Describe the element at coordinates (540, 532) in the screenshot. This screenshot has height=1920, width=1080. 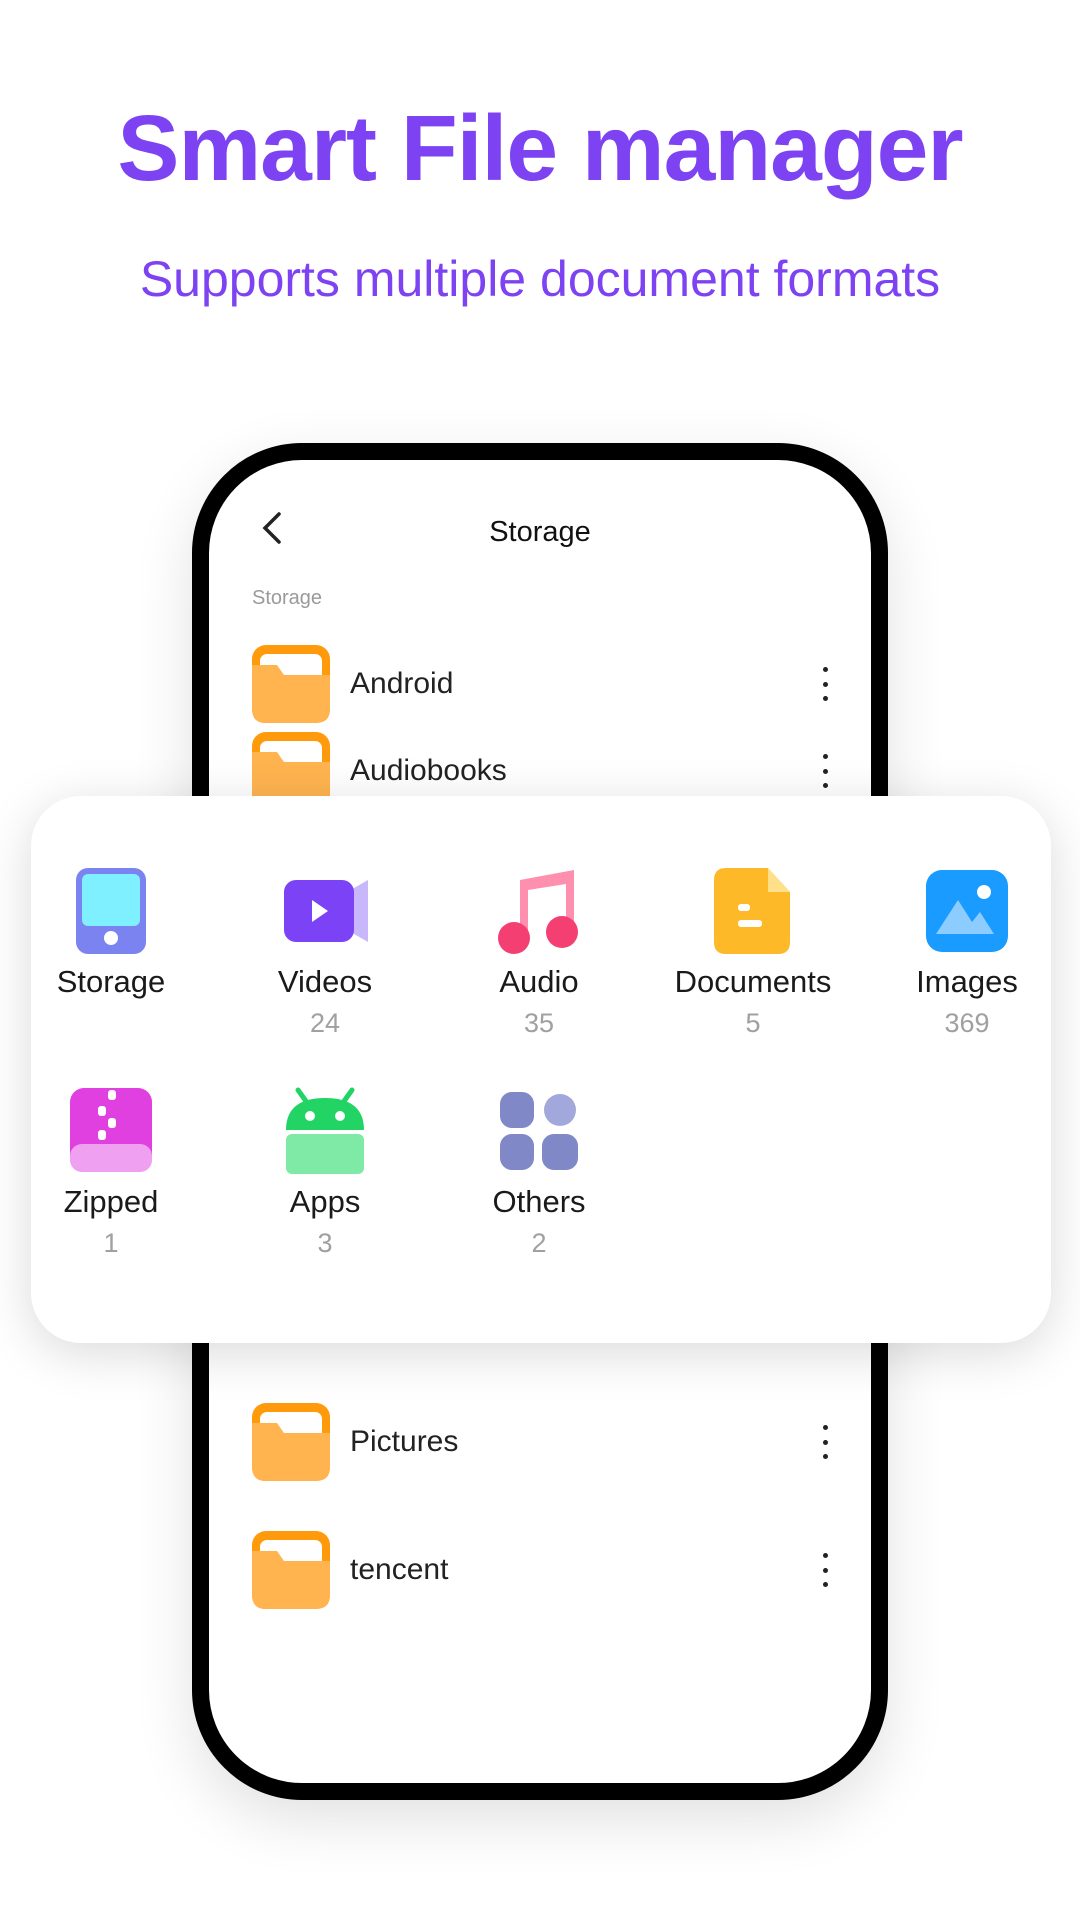
I see `screen-title: Storage` at that location.